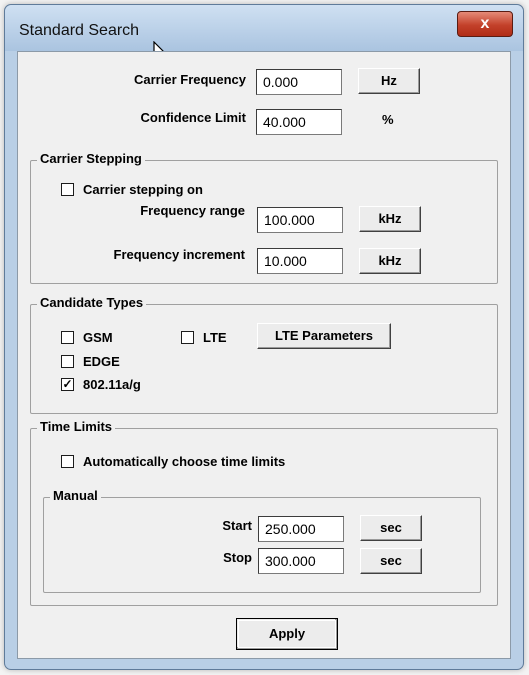 Image resolution: width=529 pixels, height=675 pixels. Describe the element at coordinates (300, 261) in the screenshot. I see `frequency-increment-input` at that location.